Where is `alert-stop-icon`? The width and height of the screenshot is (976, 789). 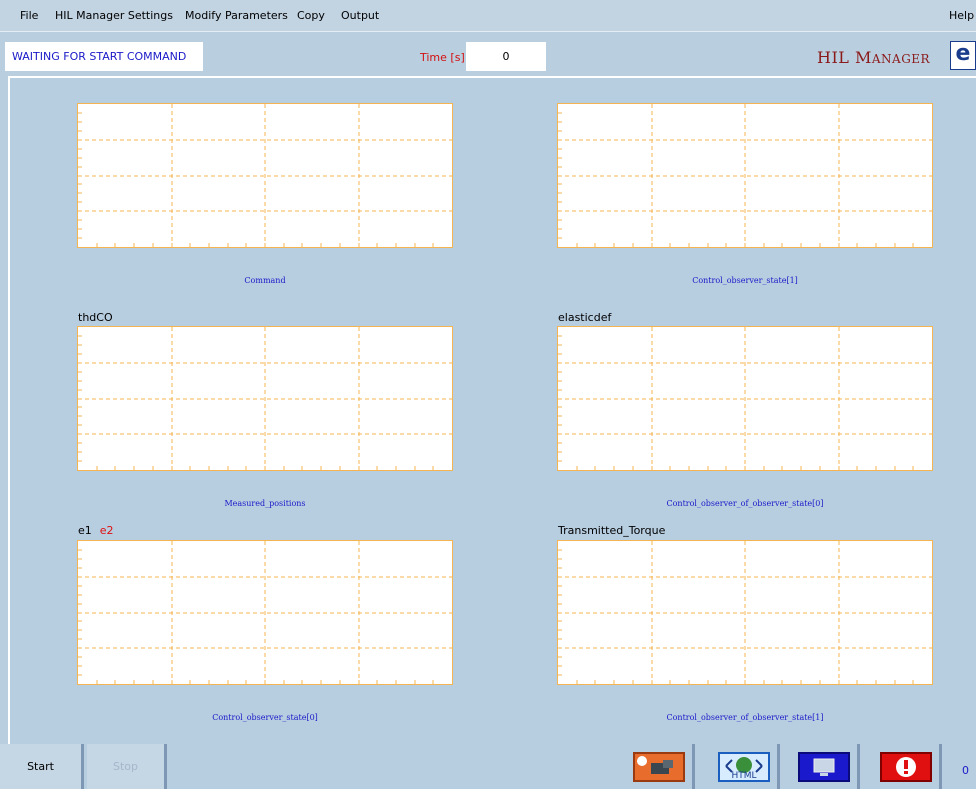 alert-stop-icon is located at coordinates (906, 767).